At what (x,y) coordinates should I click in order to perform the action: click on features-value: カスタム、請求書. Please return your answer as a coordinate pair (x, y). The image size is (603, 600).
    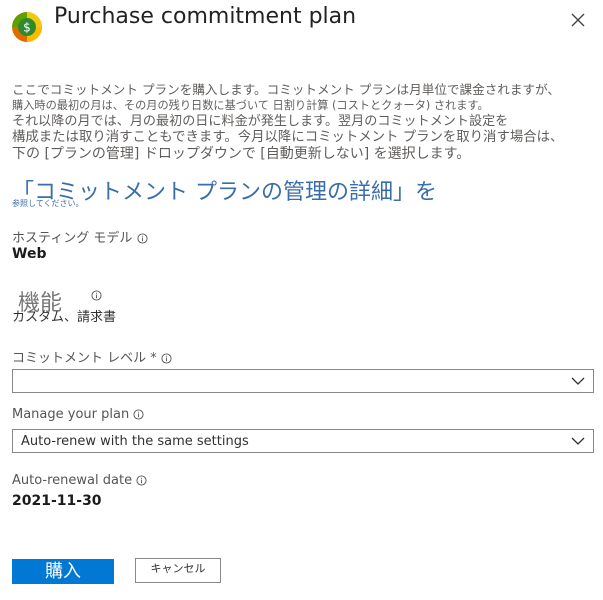
    Looking at the image, I should click on (64, 317).